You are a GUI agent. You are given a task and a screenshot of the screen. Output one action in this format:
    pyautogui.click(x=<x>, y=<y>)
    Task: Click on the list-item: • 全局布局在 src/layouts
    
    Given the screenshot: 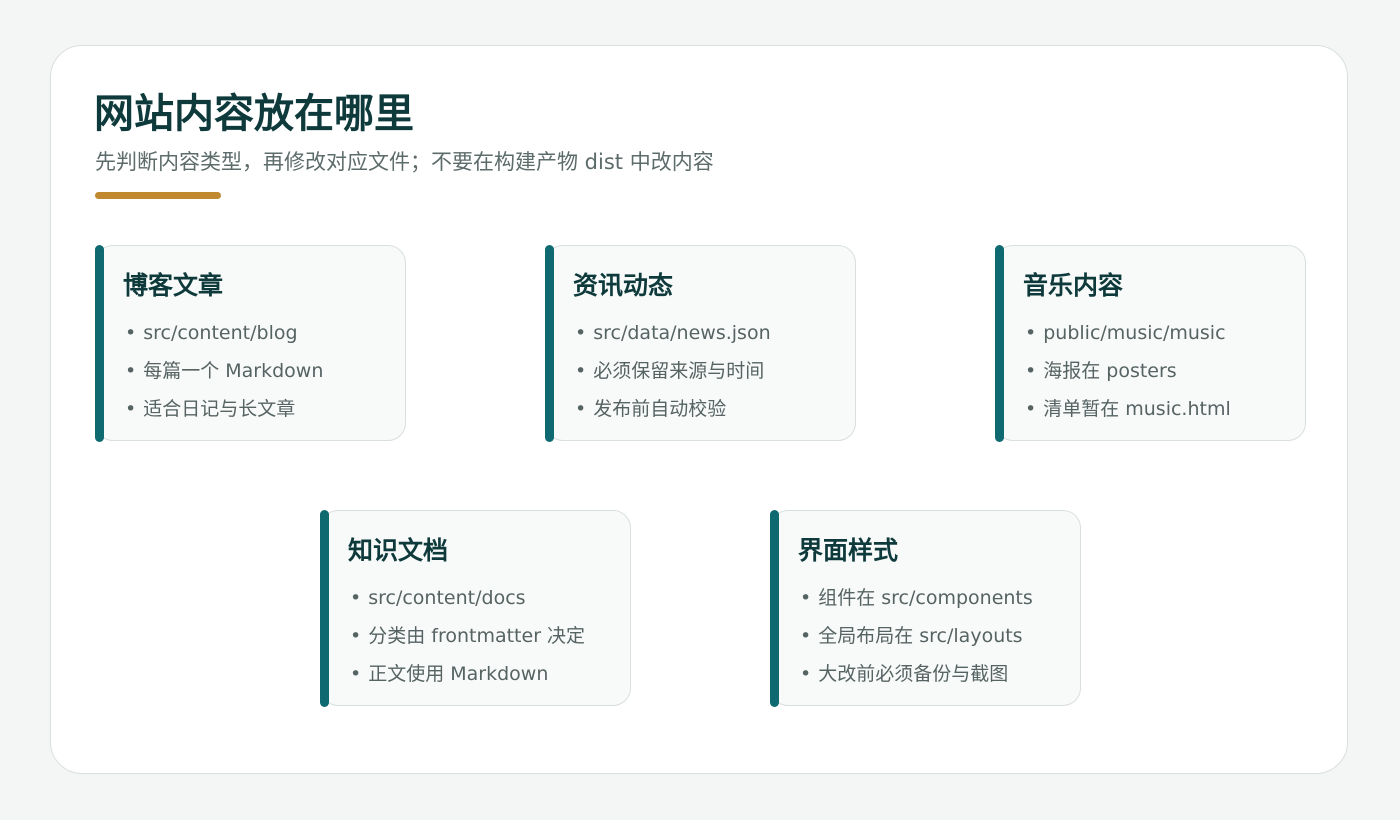 What is the action you would take?
    pyautogui.click(x=916, y=636)
    